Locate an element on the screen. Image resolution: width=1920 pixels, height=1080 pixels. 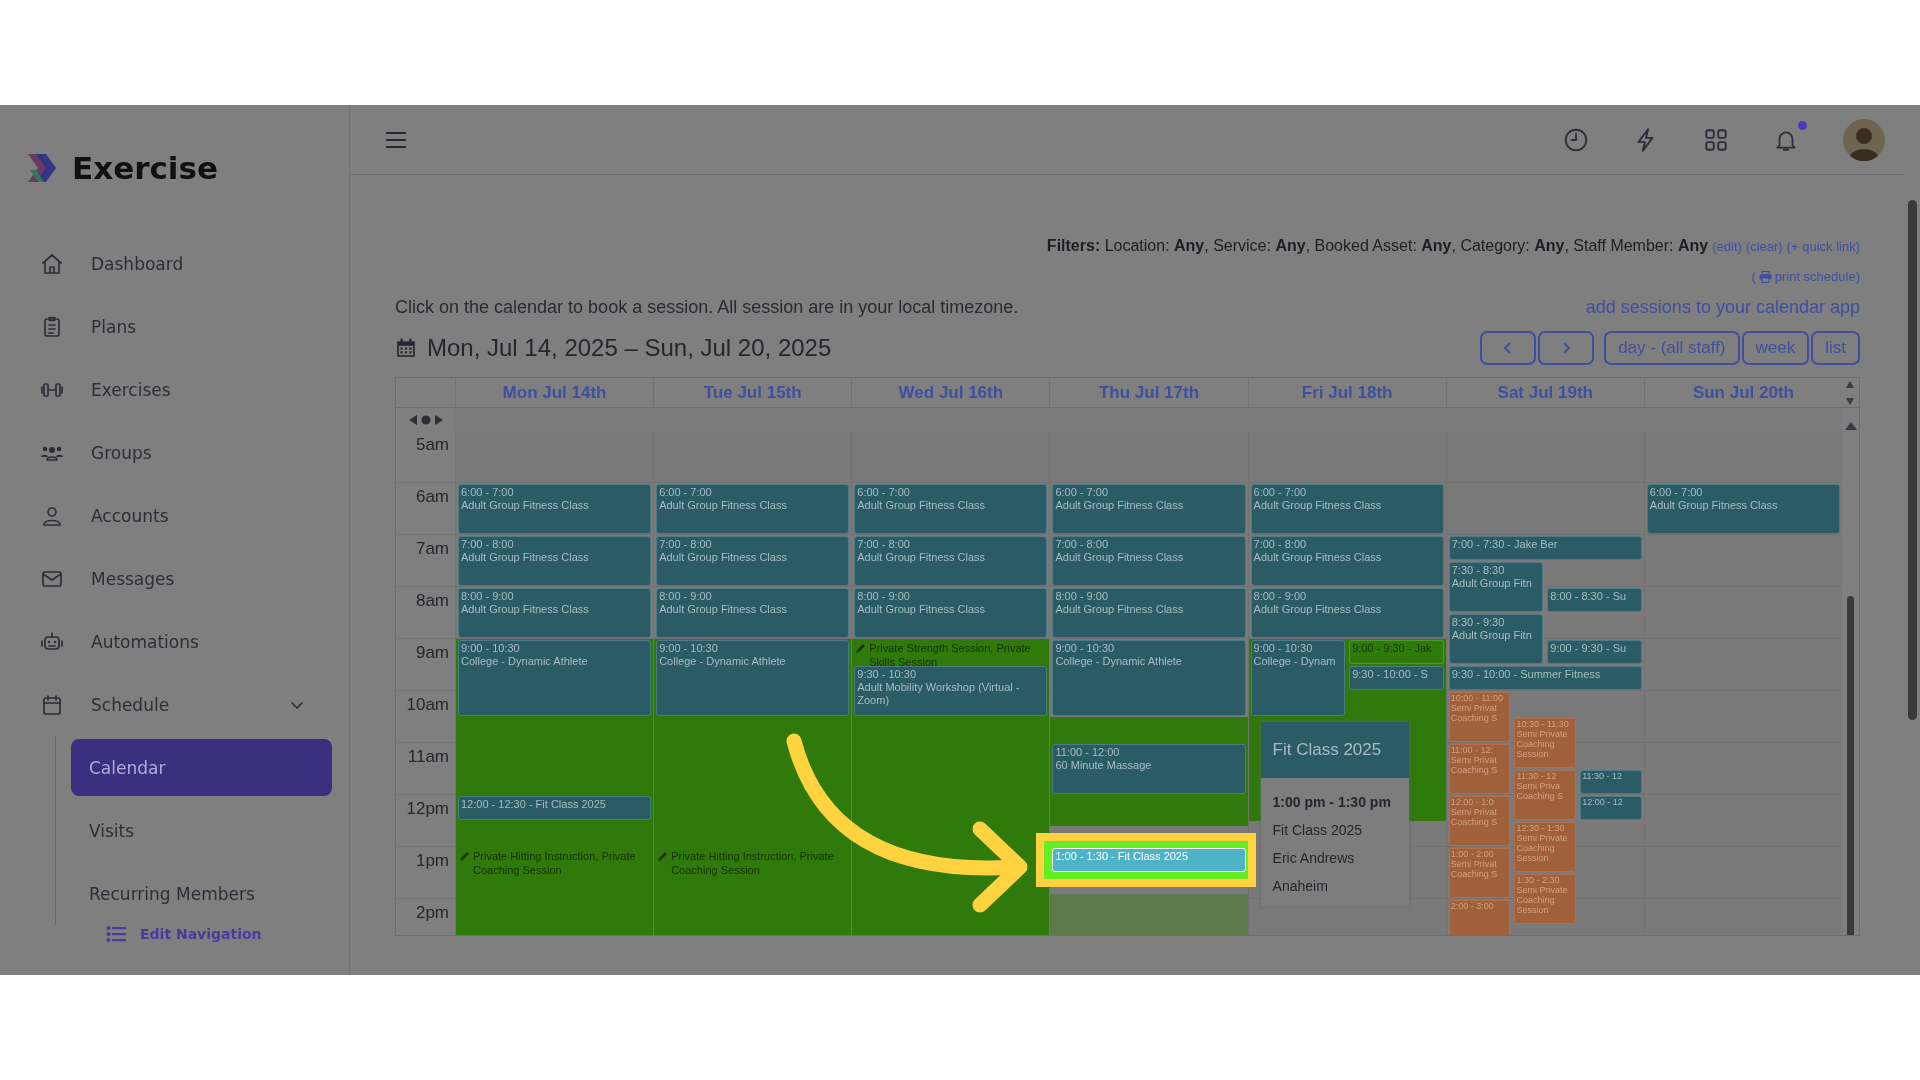
sidebar-item: Automations is located at coordinates (174, 641).